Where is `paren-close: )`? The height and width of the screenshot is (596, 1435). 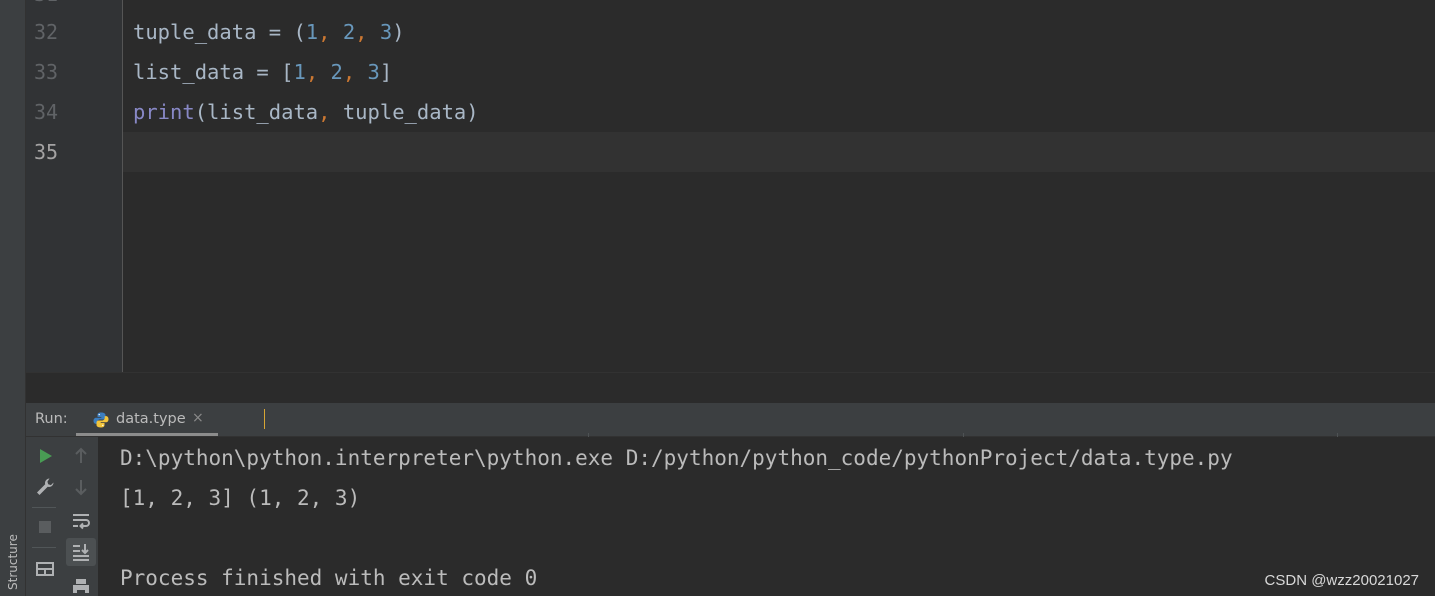
paren-close: ) is located at coordinates (398, 32).